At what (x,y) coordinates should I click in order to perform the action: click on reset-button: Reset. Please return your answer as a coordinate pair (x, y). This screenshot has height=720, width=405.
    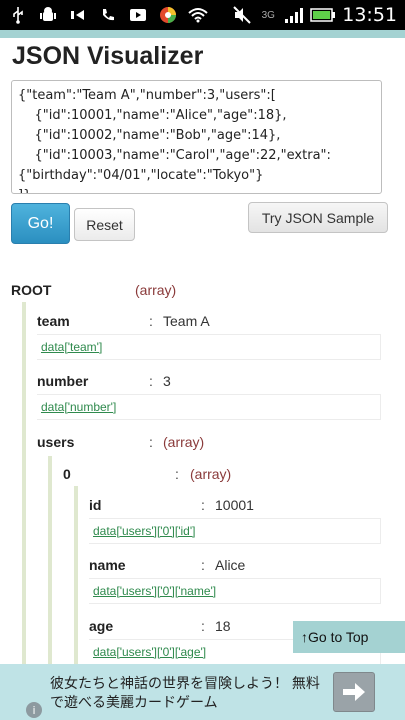
    Looking at the image, I should click on (104, 224).